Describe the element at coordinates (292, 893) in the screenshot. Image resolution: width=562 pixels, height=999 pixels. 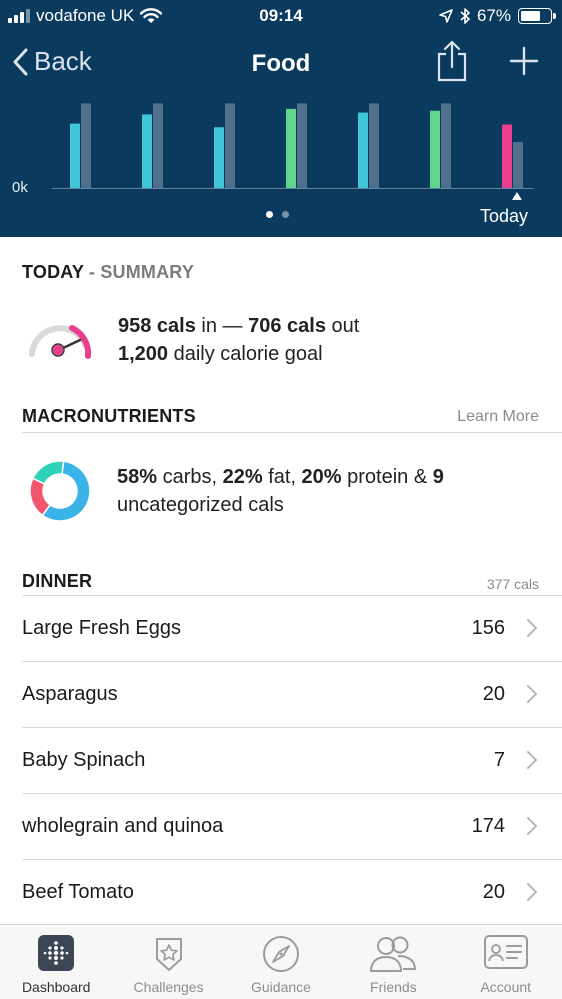
I see `food-row: Beef Tomato 20` at that location.